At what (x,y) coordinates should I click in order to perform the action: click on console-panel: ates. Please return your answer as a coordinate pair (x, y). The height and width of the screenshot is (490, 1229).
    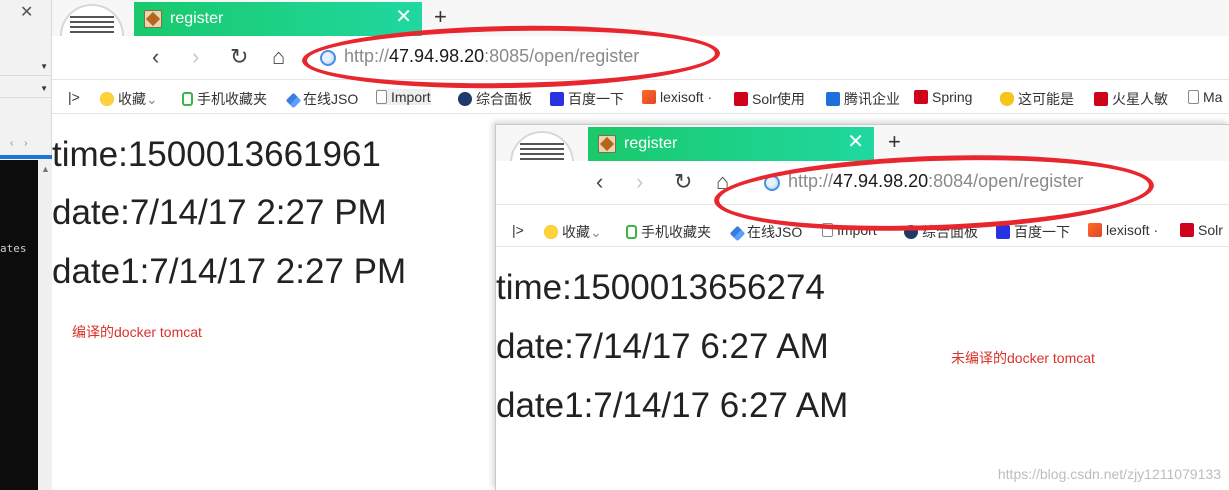
    Looking at the image, I should click on (19, 325).